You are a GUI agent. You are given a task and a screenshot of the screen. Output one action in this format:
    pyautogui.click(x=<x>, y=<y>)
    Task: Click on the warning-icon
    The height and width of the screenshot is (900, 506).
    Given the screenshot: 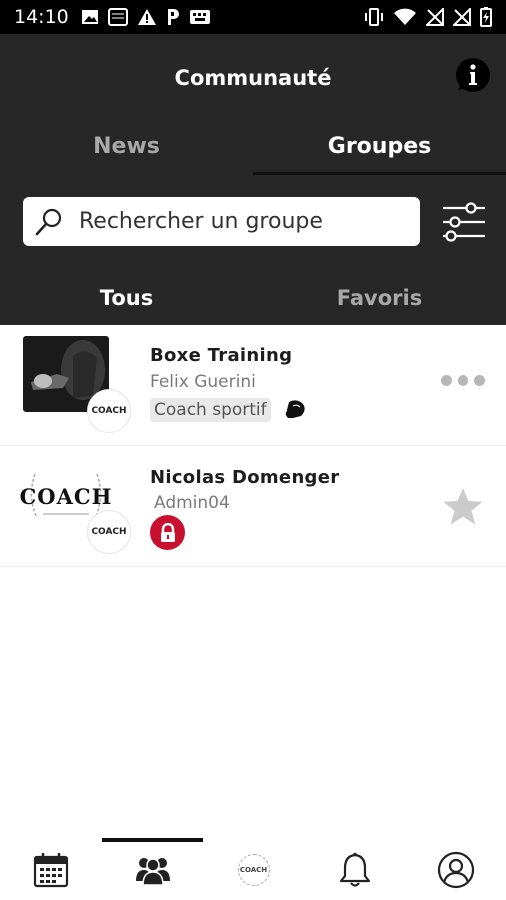 What is the action you would take?
    pyautogui.click(x=146, y=17)
    